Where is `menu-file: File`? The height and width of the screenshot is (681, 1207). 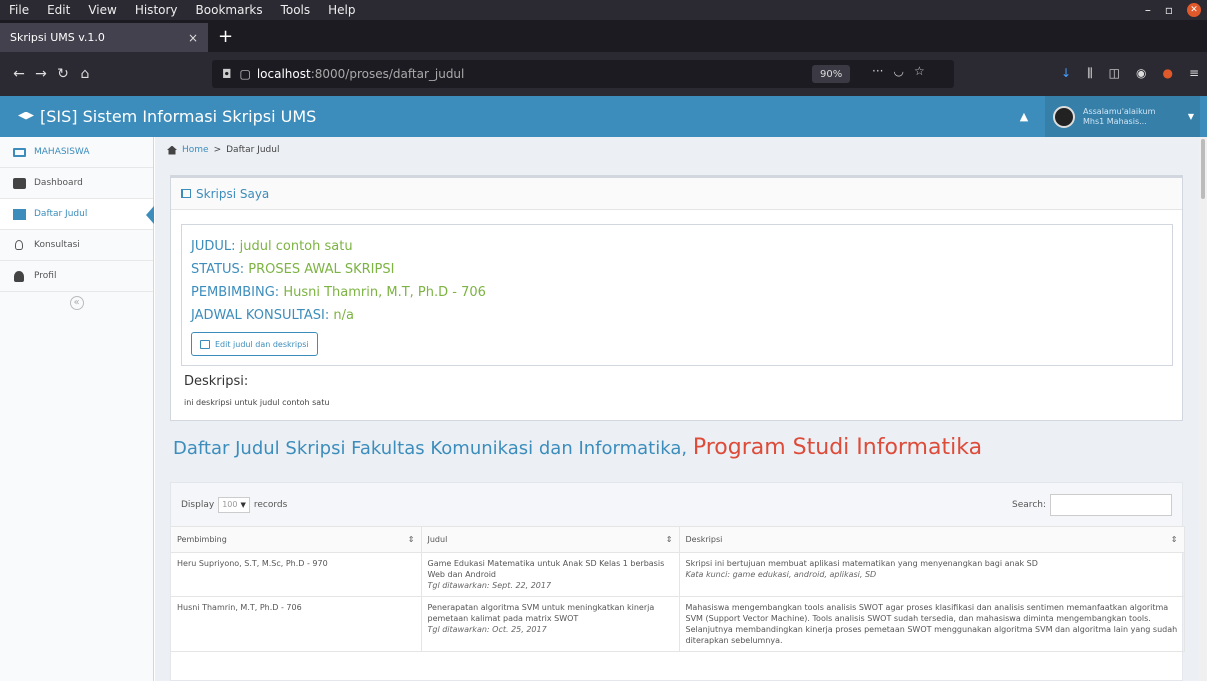
menu-file: File is located at coordinates (19, 10).